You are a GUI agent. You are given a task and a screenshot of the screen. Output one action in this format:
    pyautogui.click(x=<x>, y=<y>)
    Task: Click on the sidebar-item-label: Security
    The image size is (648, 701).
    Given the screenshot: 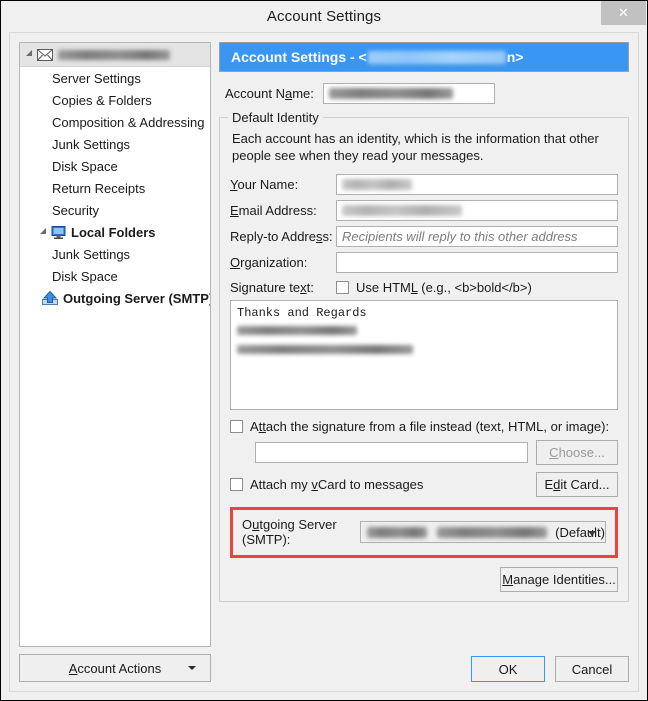 What is the action you would take?
    pyautogui.click(x=75, y=210)
    